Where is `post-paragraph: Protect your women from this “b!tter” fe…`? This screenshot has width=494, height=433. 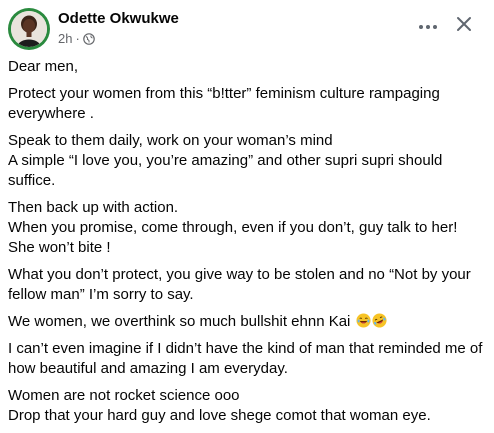
post-paragraph: Protect your women from this “b!tter” fe… is located at coordinates (224, 103).